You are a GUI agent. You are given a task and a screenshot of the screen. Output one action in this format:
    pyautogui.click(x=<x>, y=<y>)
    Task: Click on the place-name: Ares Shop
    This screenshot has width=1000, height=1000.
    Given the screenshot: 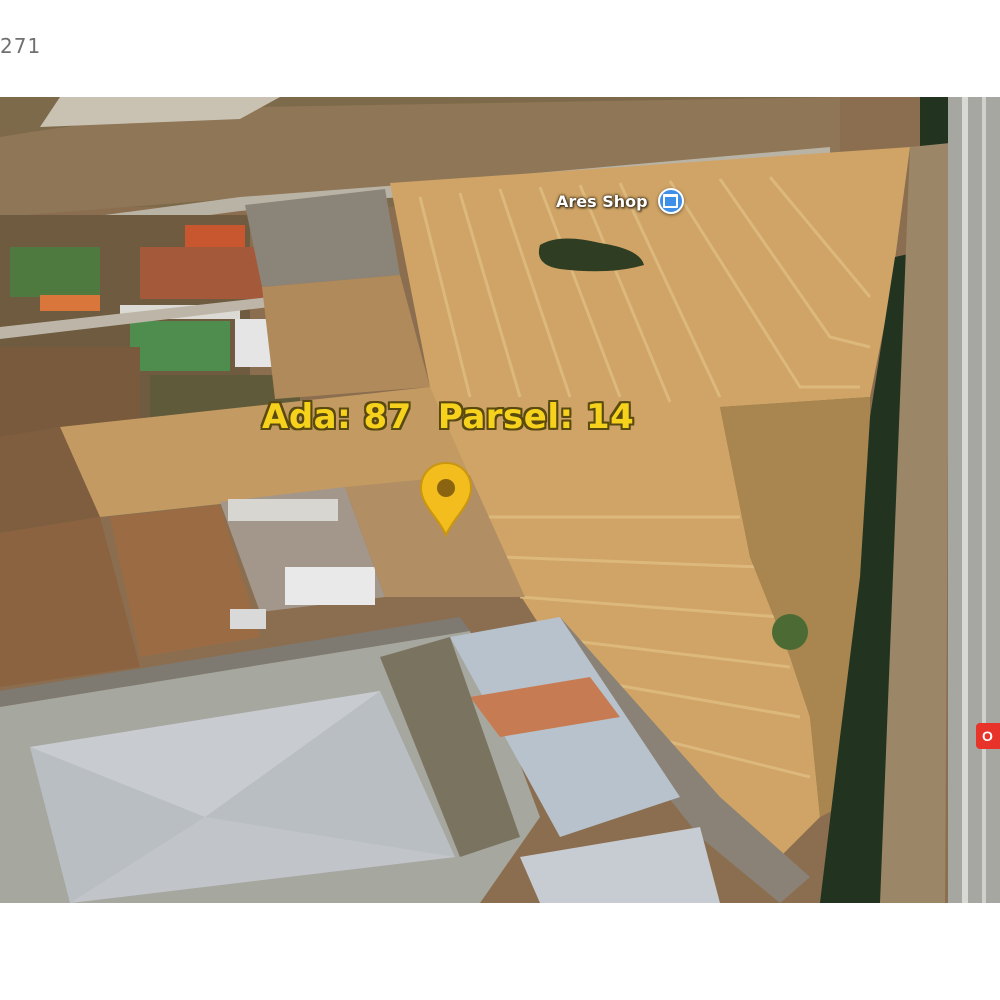 What is the action you would take?
    pyautogui.click(x=602, y=201)
    